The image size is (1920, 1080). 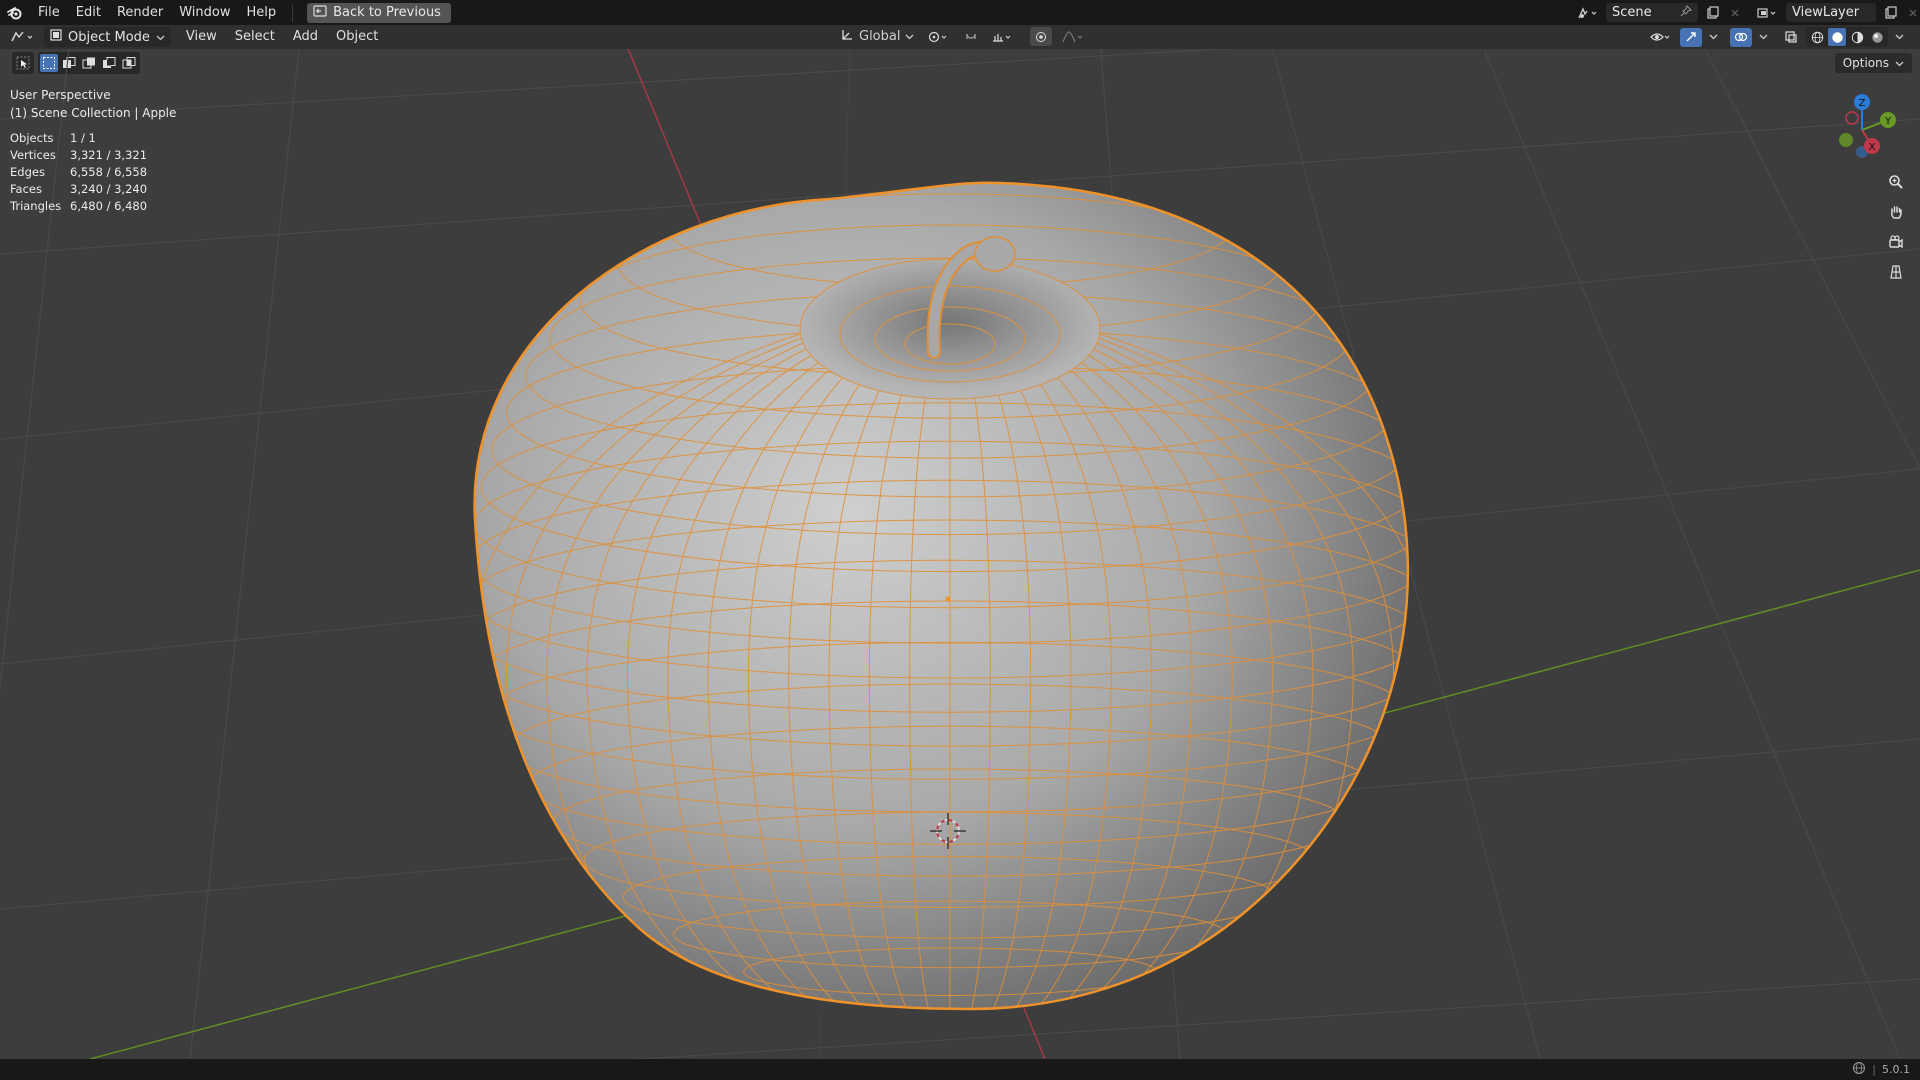 What do you see at coordinates (1776, 37) in the screenshot?
I see `viewport-display-tools` at bounding box center [1776, 37].